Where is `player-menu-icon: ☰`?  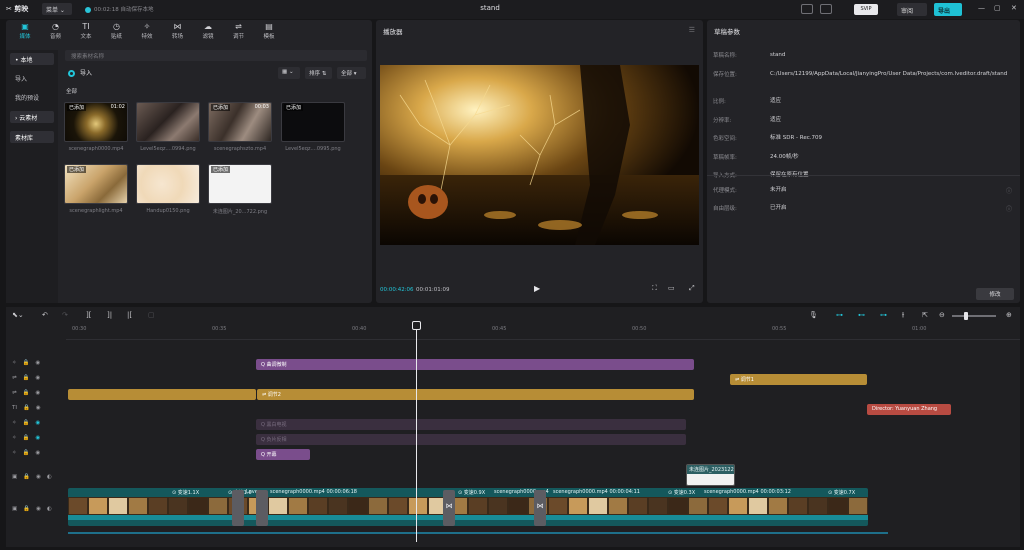 player-menu-icon: ☰ is located at coordinates (692, 30).